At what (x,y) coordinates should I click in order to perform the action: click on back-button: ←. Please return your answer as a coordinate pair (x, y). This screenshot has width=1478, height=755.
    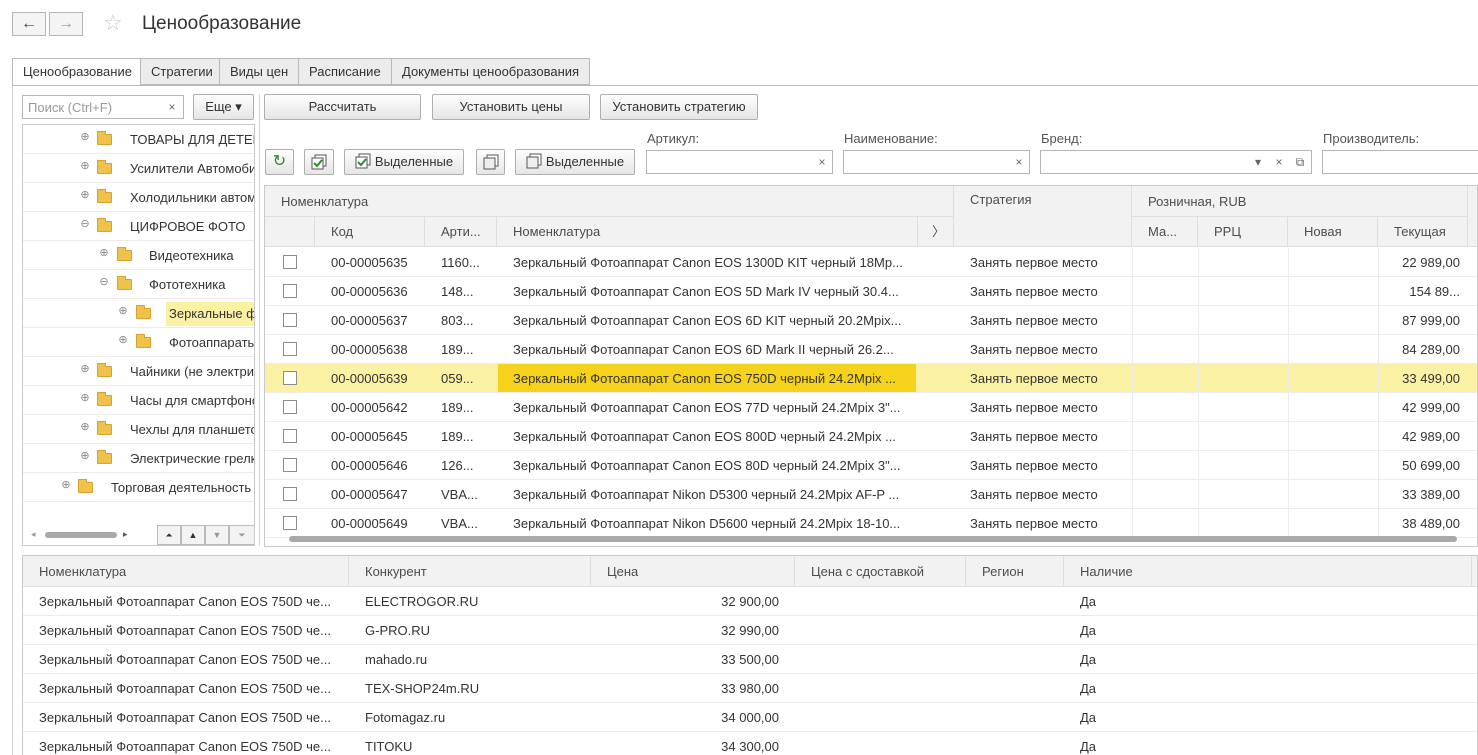
    Looking at the image, I should click on (29, 24).